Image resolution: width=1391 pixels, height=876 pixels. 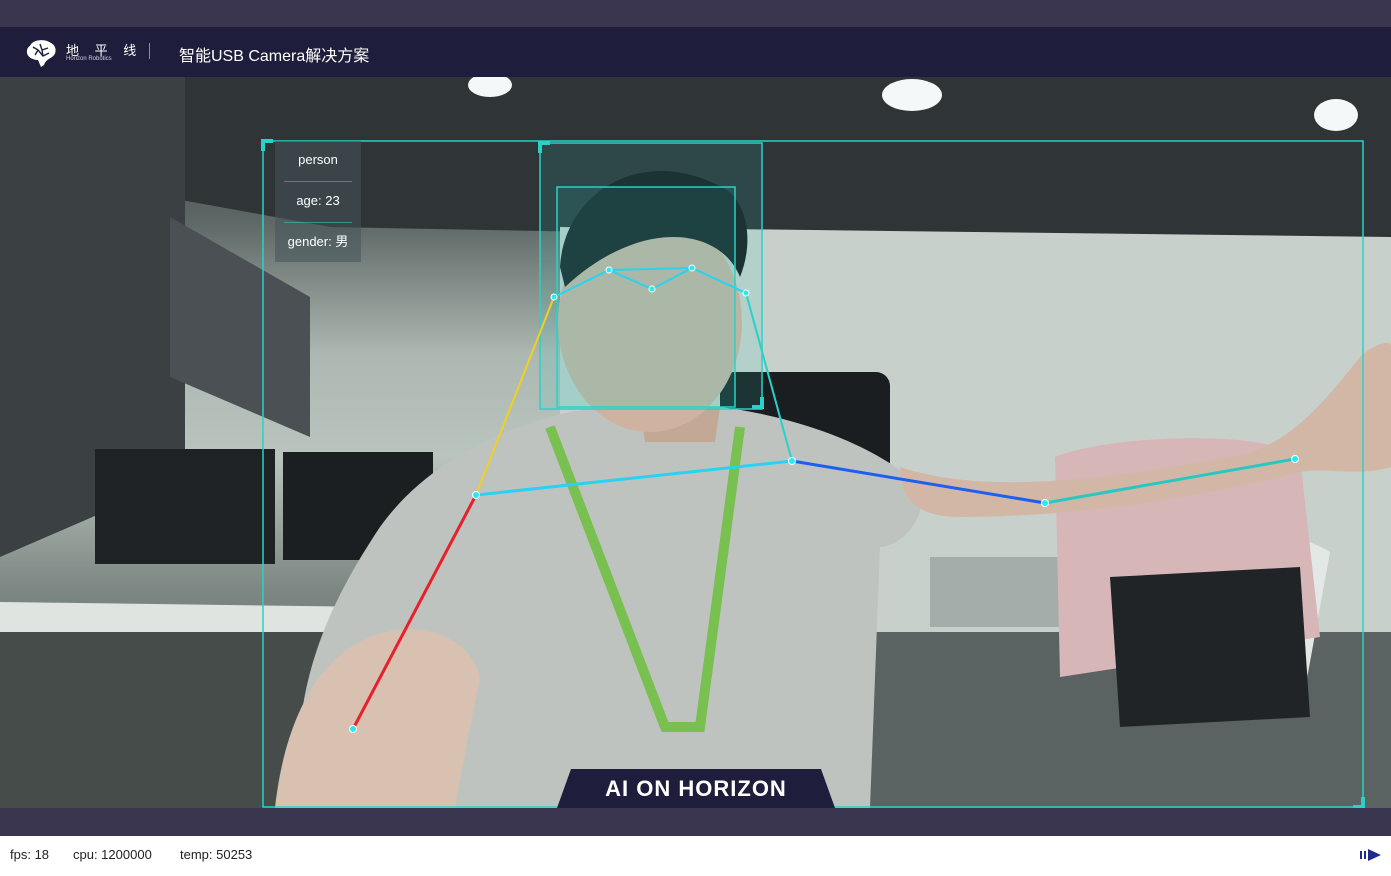 What do you see at coordinates (216, 854) in the screenshot?
I see `temp-readout: temp: 50253` at bounding box center [216, 854].